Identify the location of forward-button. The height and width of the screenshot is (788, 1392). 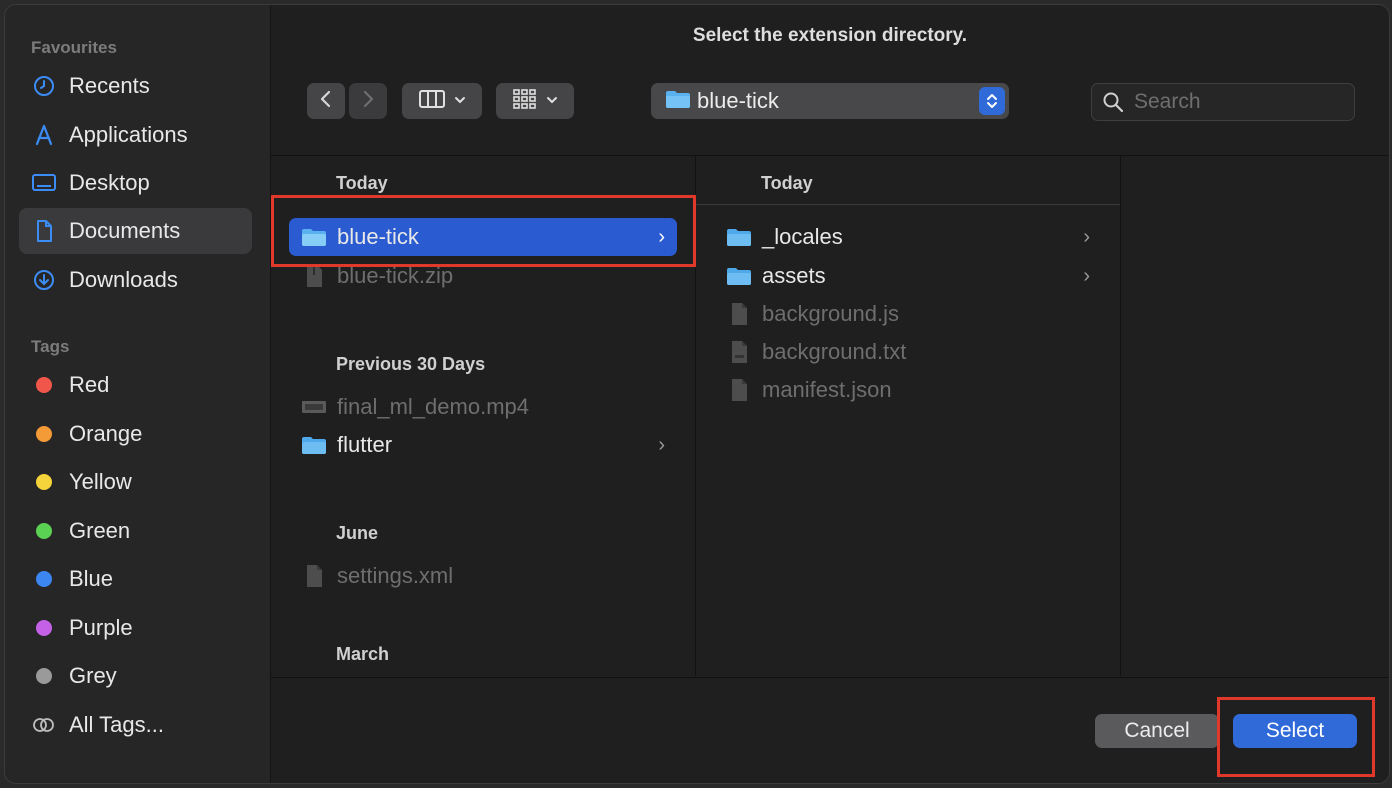
(368, 101).